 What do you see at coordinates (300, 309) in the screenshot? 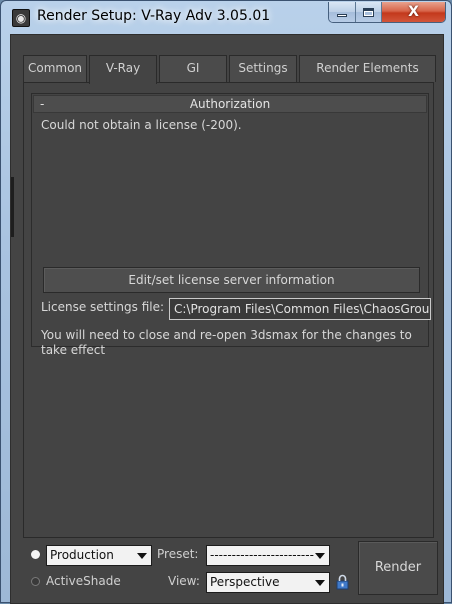
I see `license-settings-file-field: C:\Program Files\Common Files\ChaosGrou` at bounding box center [300, 309].